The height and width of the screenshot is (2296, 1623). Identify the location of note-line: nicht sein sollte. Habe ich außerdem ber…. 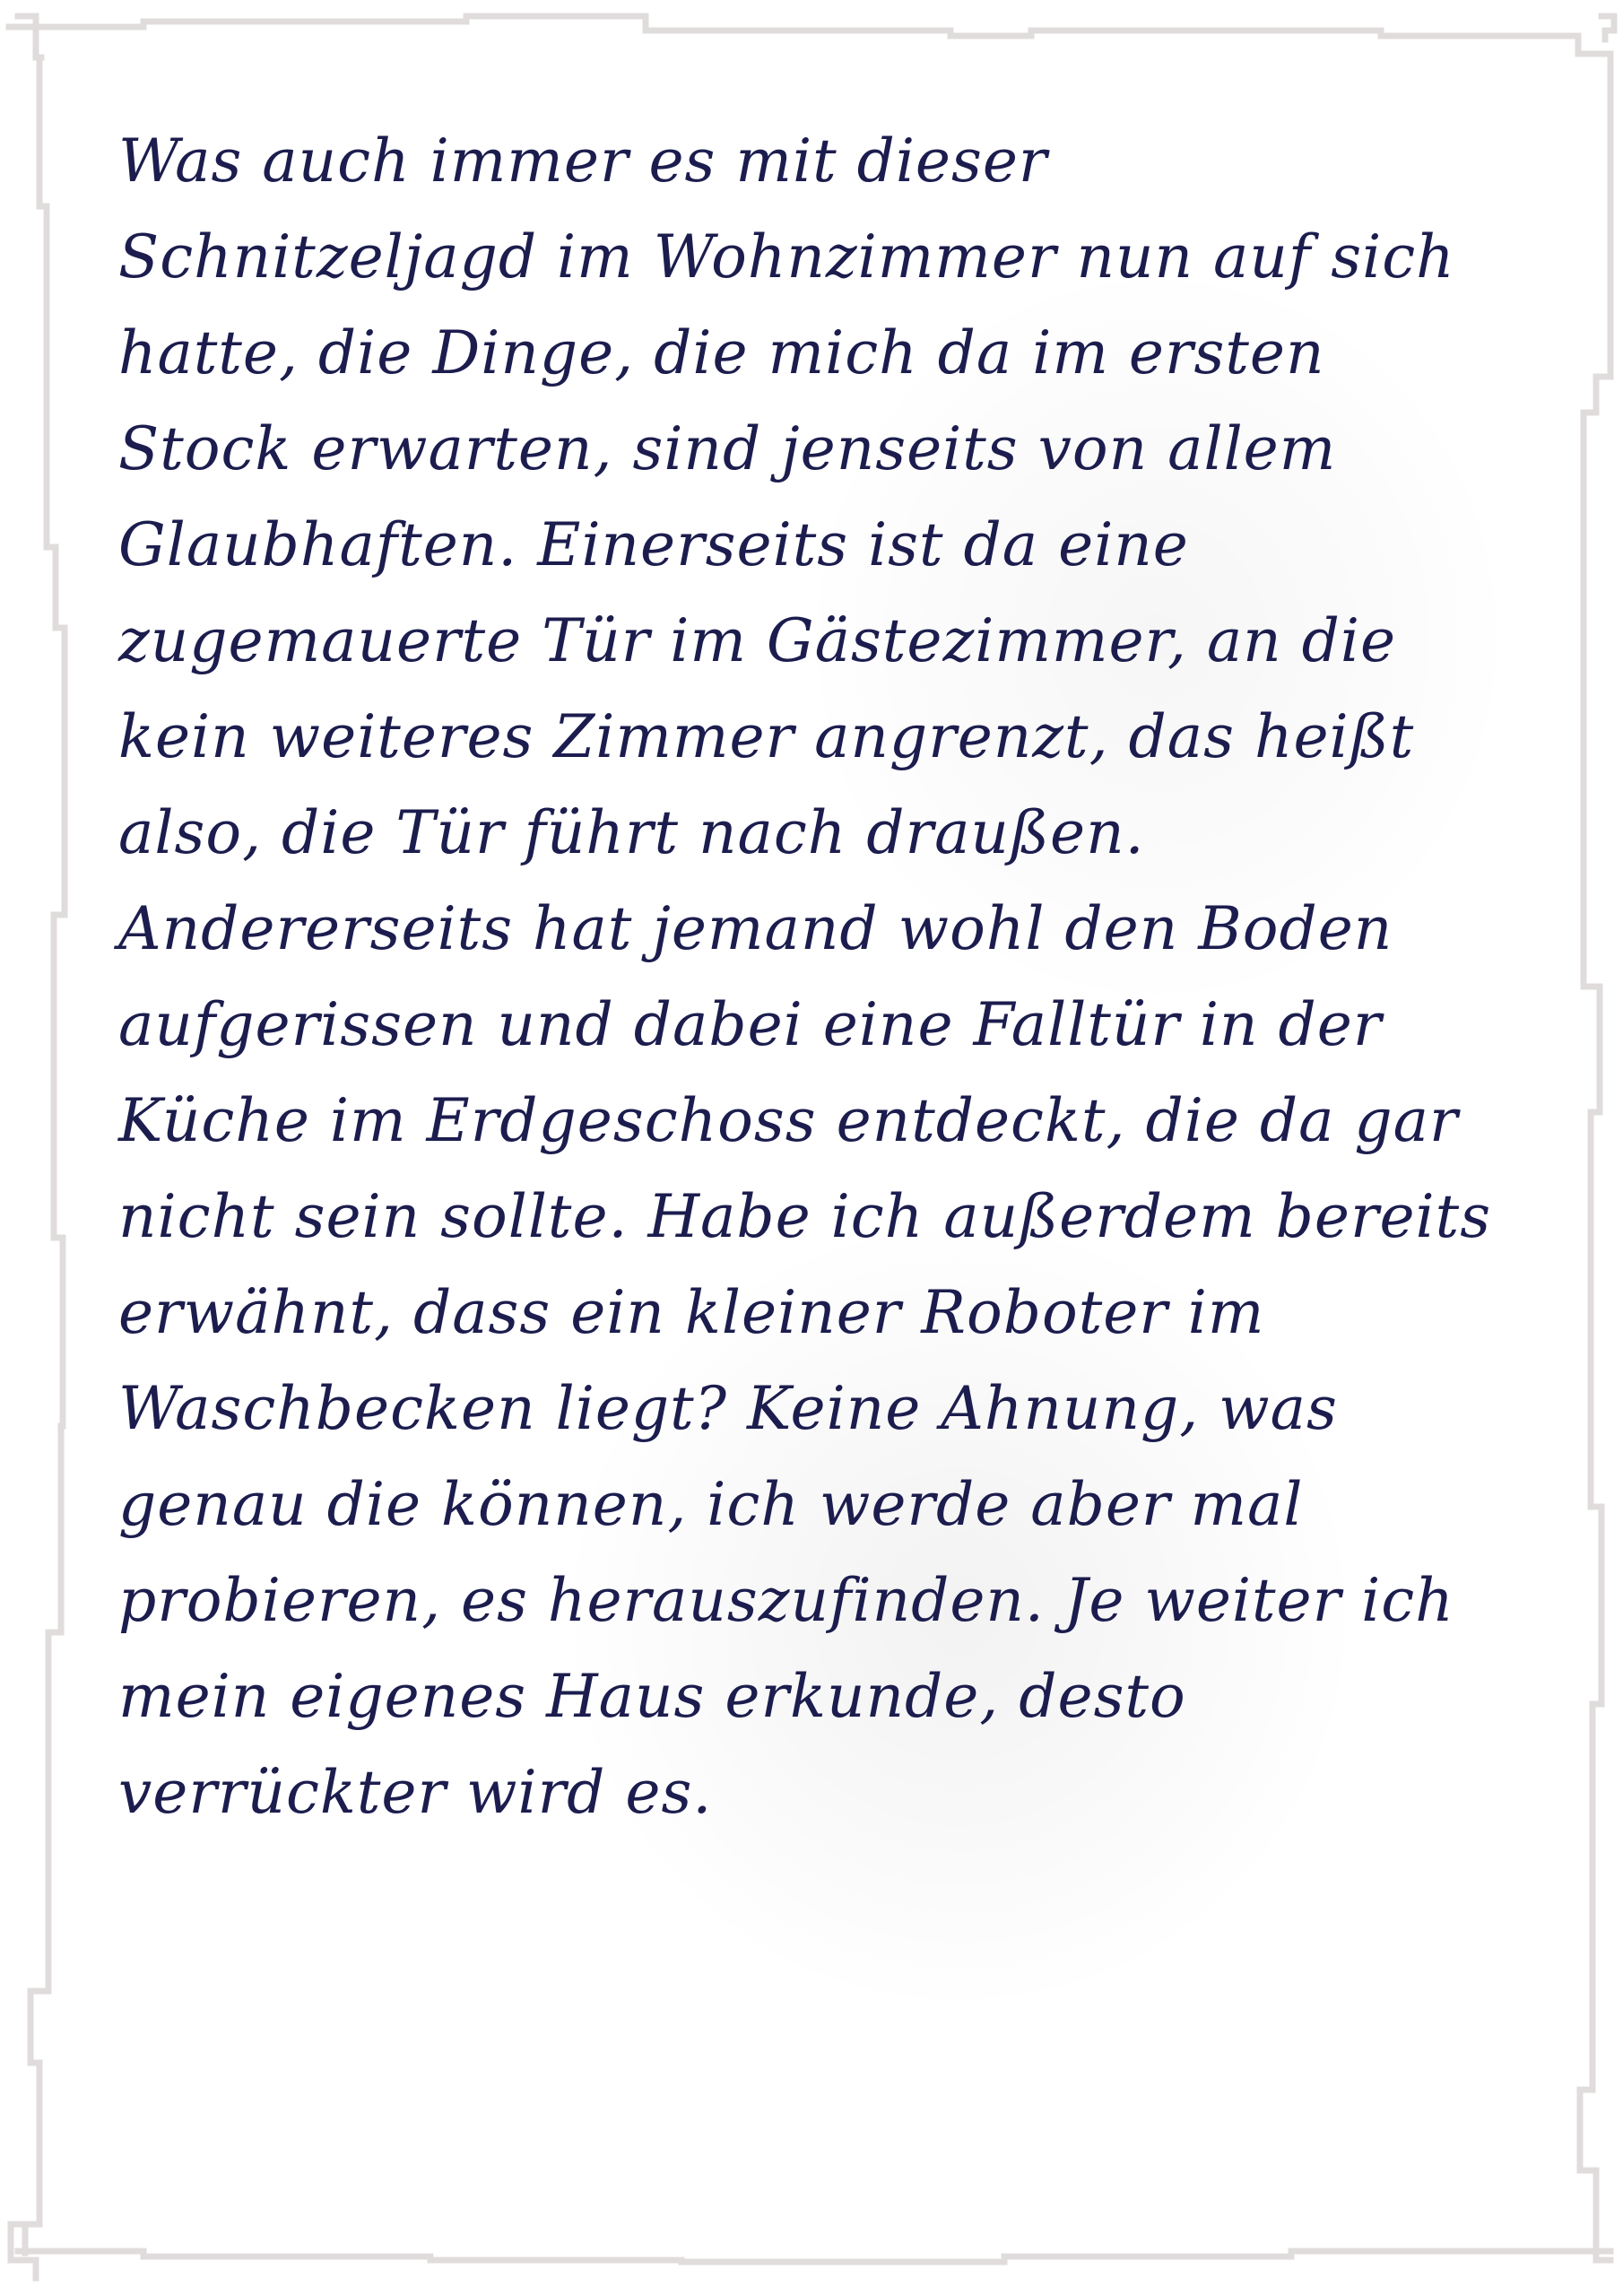
(805, 1216).